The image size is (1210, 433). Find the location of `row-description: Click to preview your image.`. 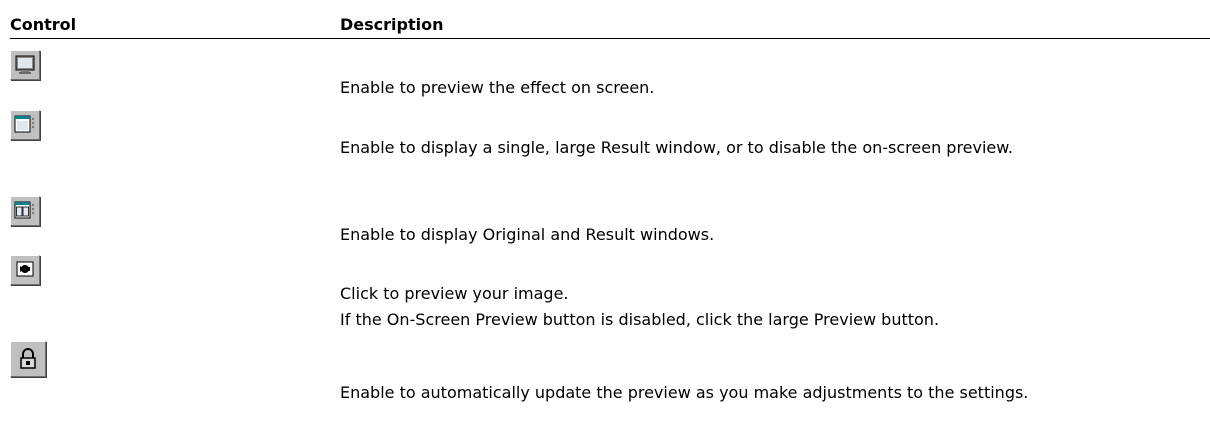

row-description: Click to preview your image. is located at coordinates (454, 293).